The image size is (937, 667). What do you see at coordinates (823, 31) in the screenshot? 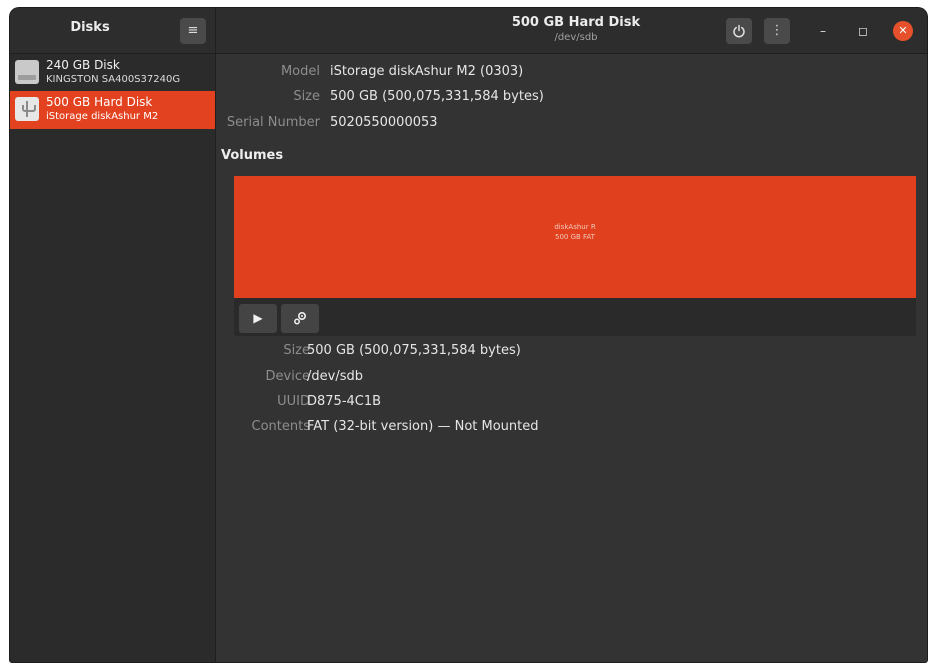
I see `minimize-button: –` at bounding box center [823, 31].